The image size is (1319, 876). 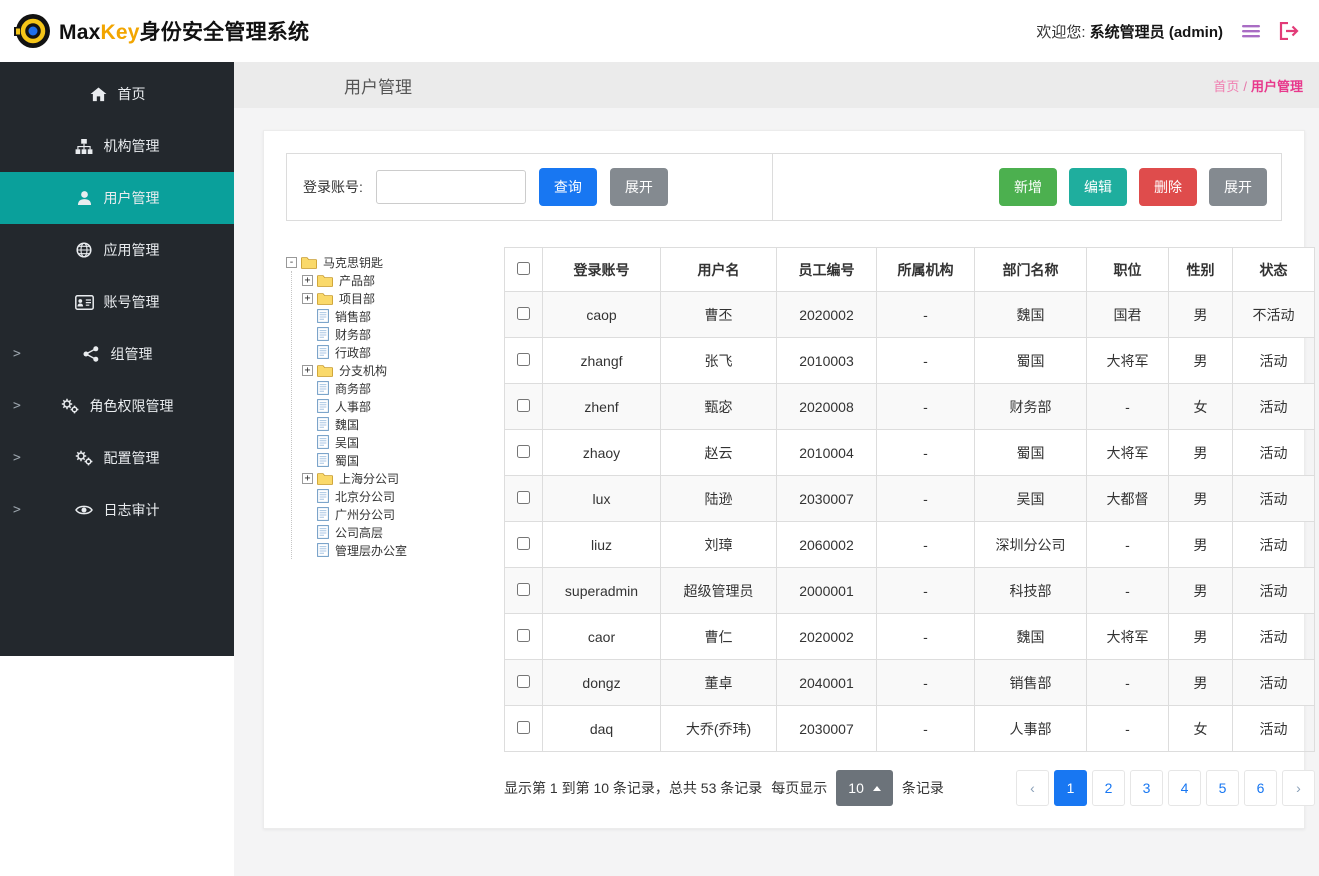 I want to click on table-row: caor 曹仁 2020002- 魏国 大将军男活动, so click(x=909, y=636).